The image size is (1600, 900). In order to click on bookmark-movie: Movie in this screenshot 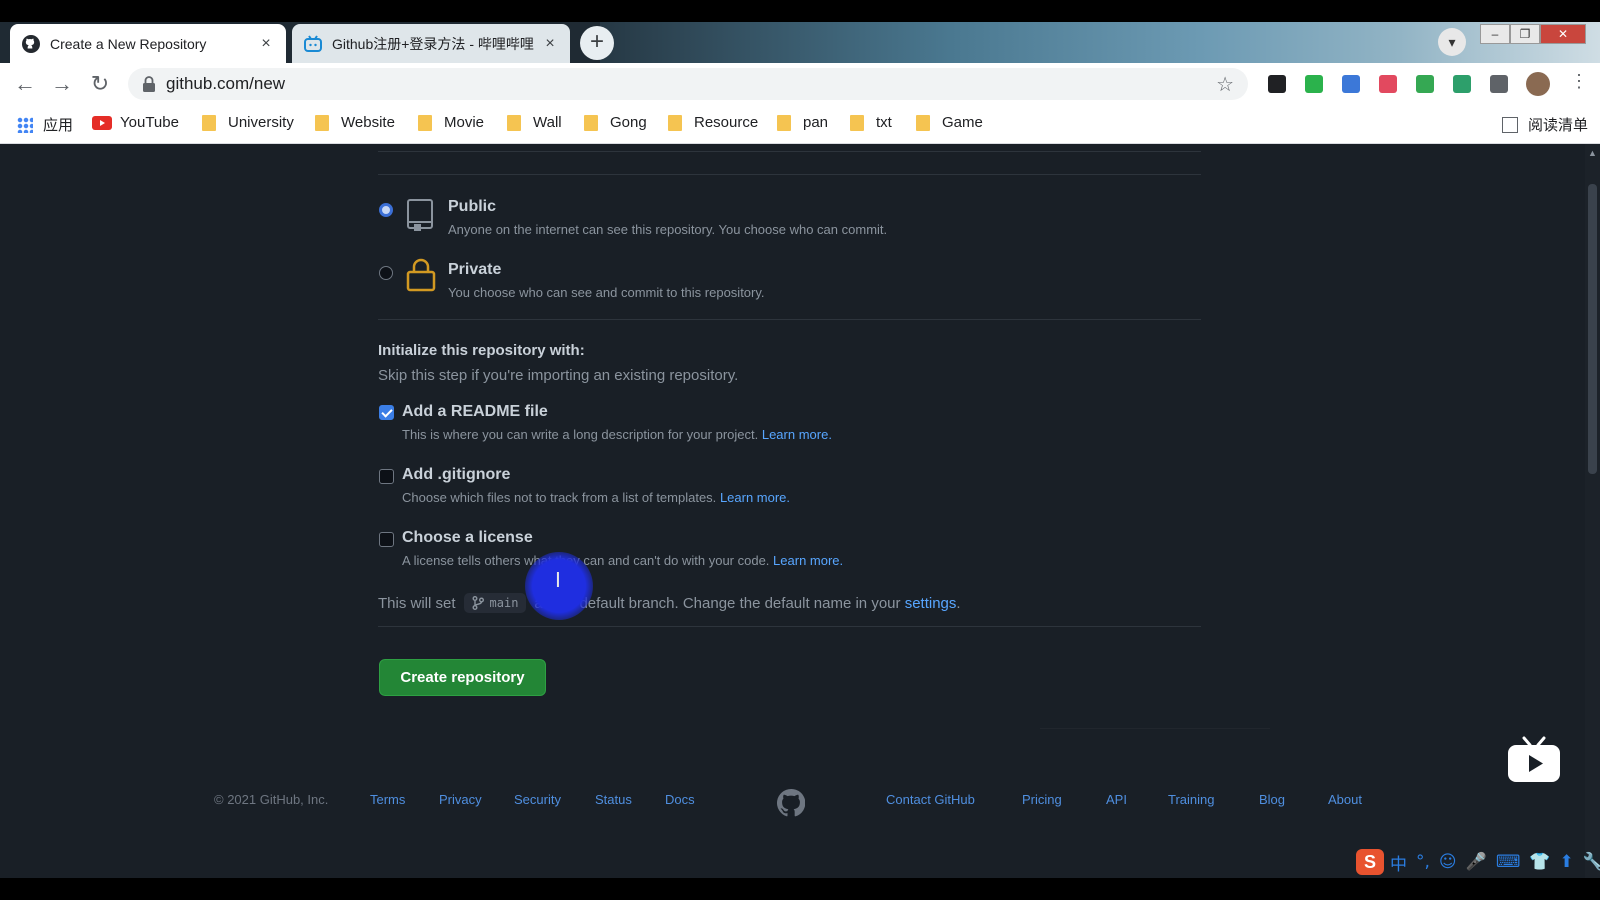, I will do `click(451, 122)`.